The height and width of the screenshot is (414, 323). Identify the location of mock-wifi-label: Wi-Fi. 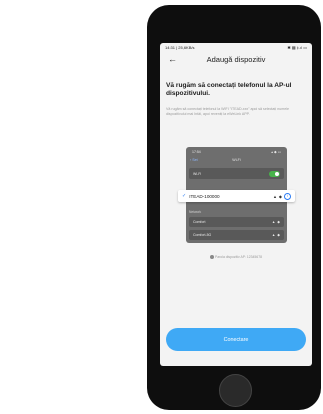
(197, 173).